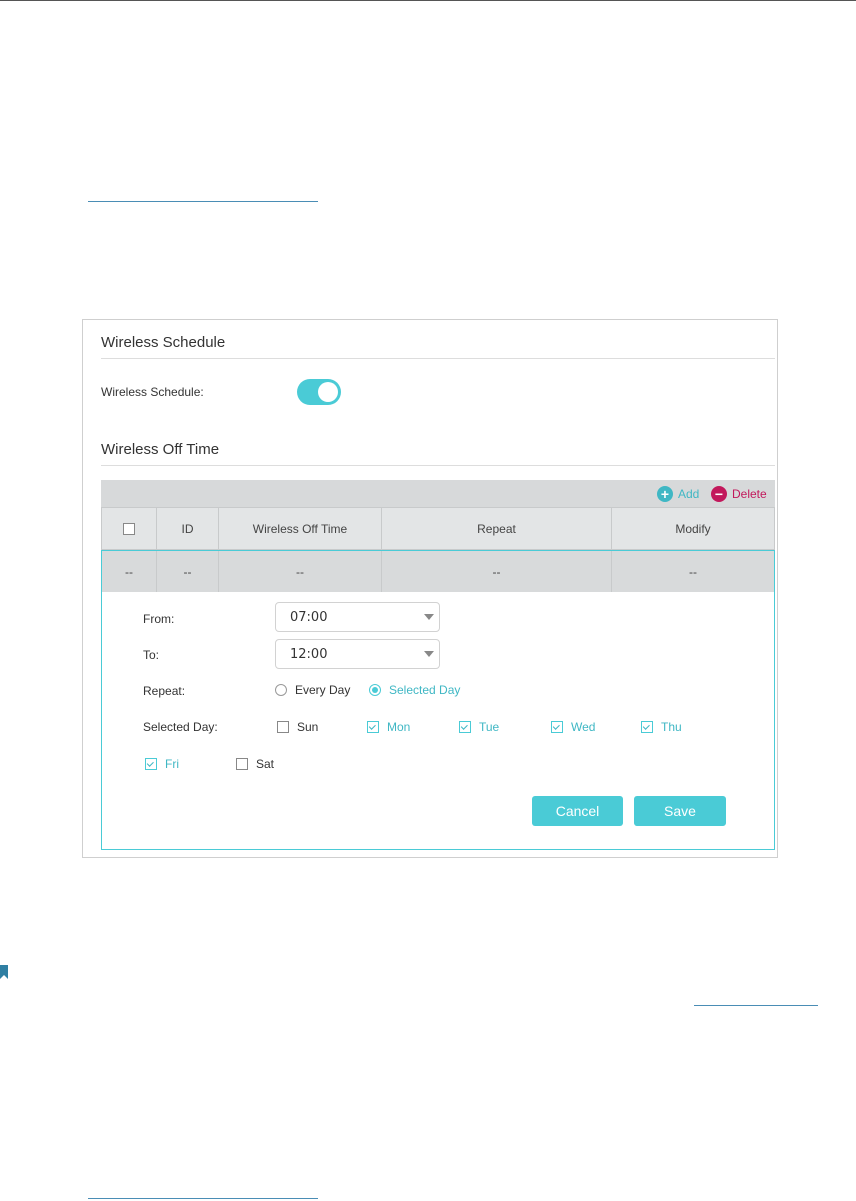  I want to click on row-modify-cell: --, so click(693, 571).